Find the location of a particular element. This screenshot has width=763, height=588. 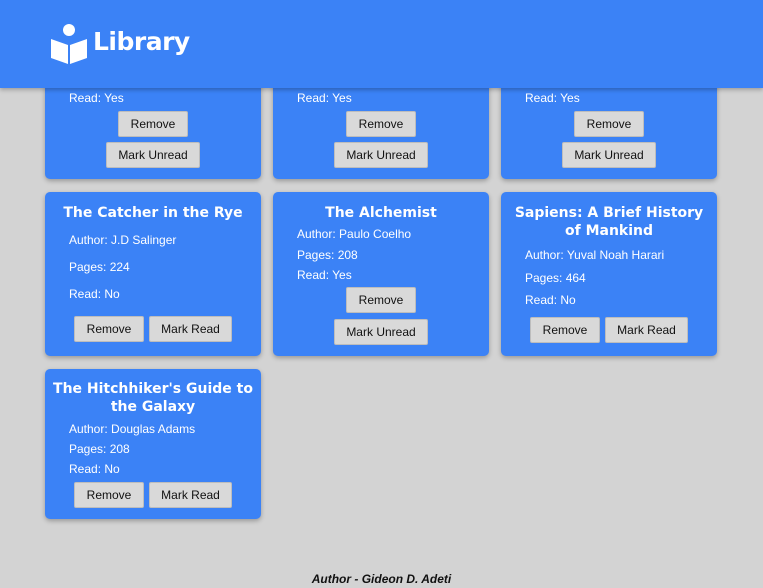

footer-credit: Author - Gideon D. Adeti is located at coordinates (381, 579).